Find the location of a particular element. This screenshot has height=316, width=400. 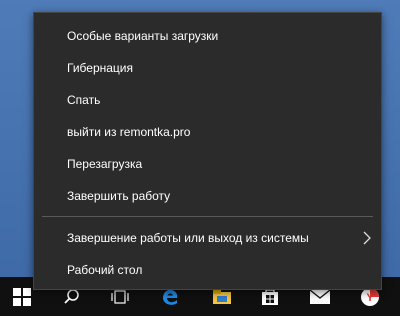

start-icon is located at coordinates (22, 297).